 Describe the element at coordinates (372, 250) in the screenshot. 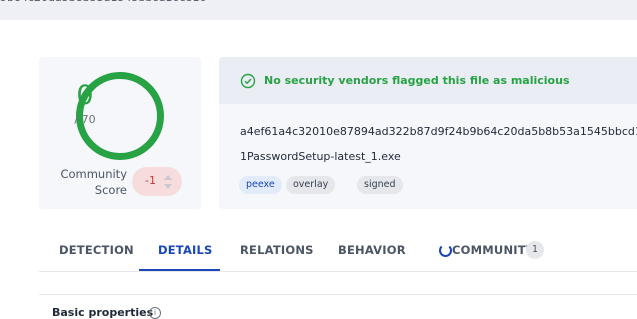

I see `tab-behavior: BEHAVIOR` at that location.